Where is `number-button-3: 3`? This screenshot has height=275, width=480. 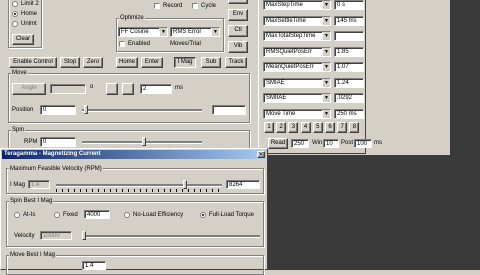 number-button-3: 3 is located at coordinates (293, 127).